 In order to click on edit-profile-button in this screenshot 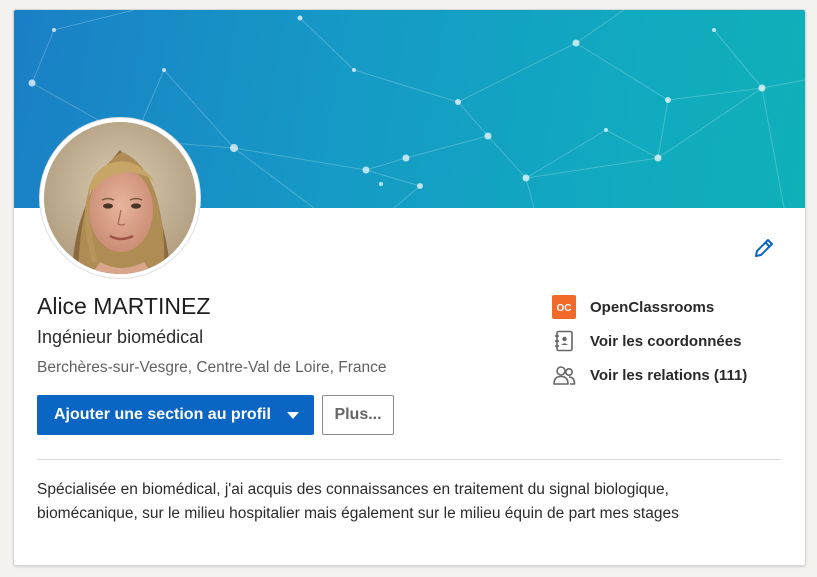, I will do `click(764, 248)`.